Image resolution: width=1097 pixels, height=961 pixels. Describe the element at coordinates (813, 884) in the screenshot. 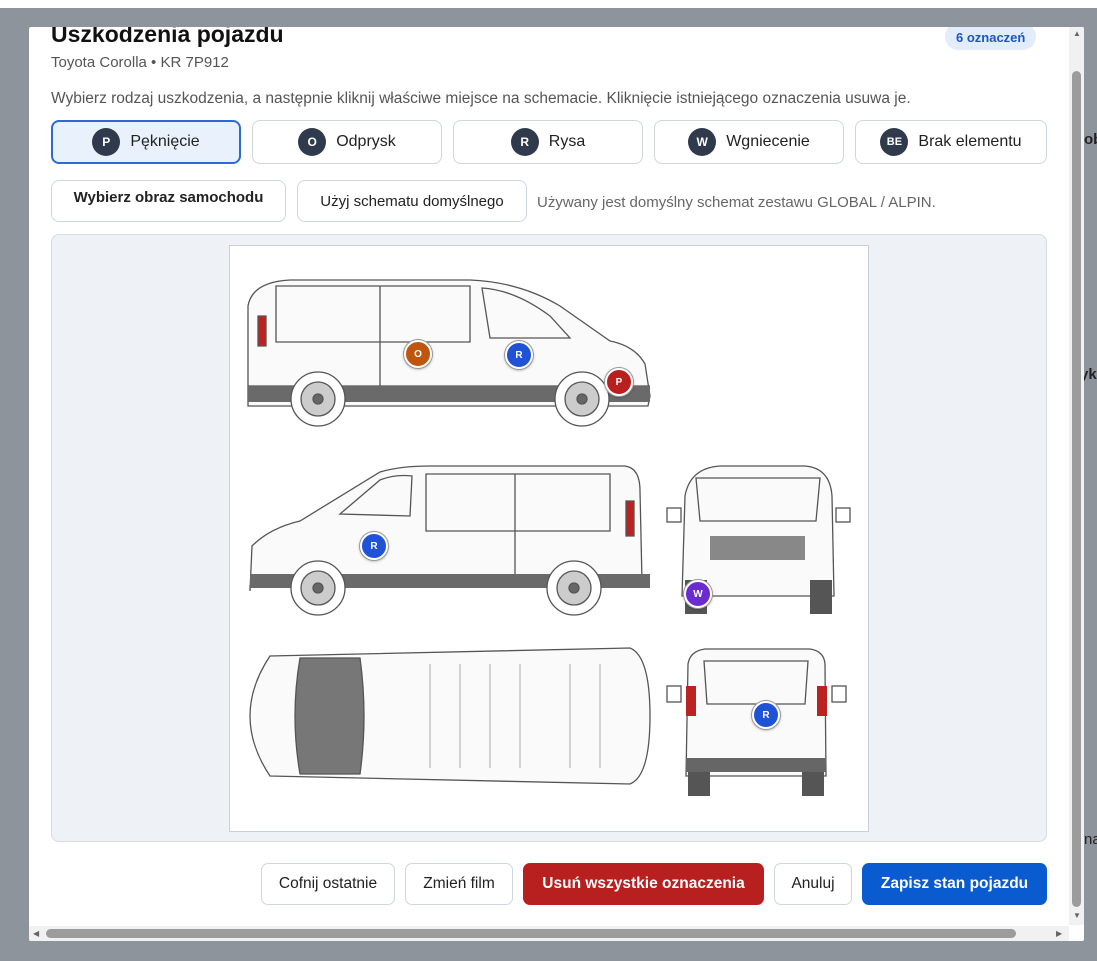

I see `cancel-button: Anuluj` at that location.